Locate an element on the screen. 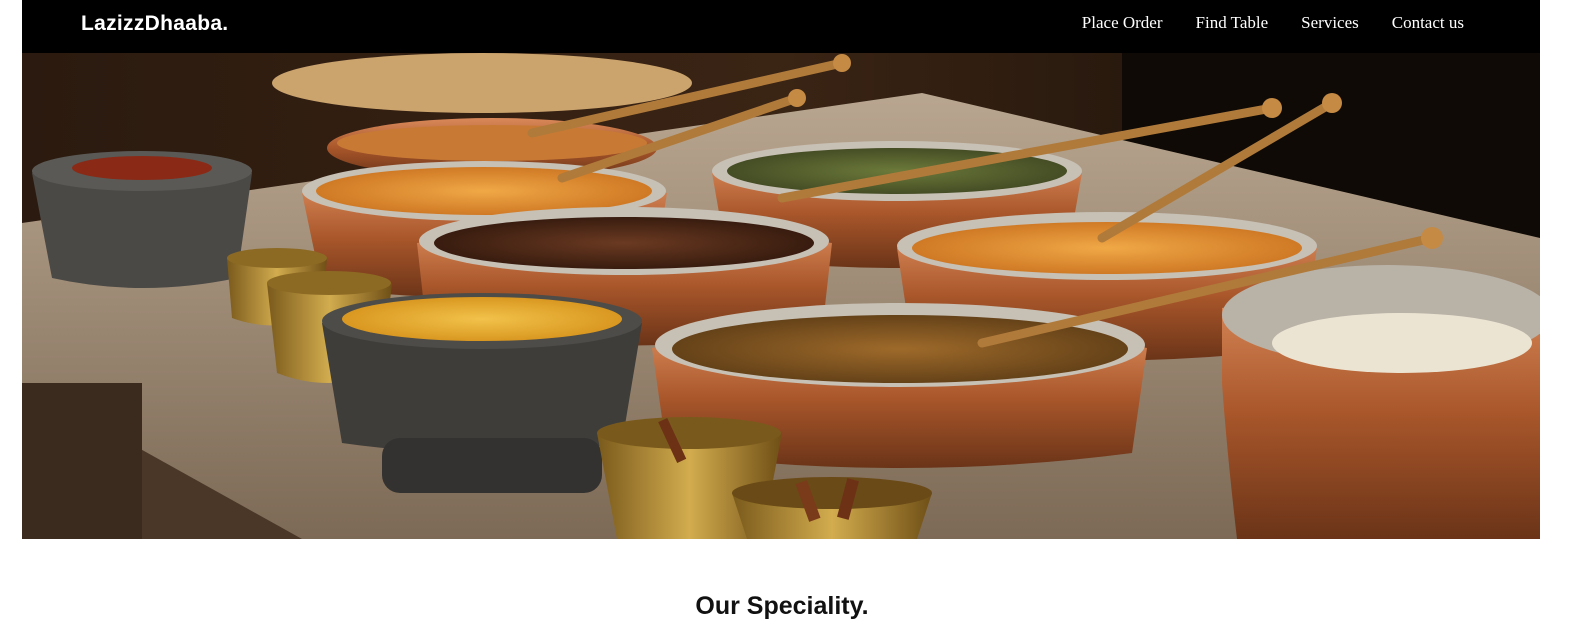 This screenshot has width=1582, height=638. brand-logo: LazizzDhaaba. is located at coordinates (154, 24).